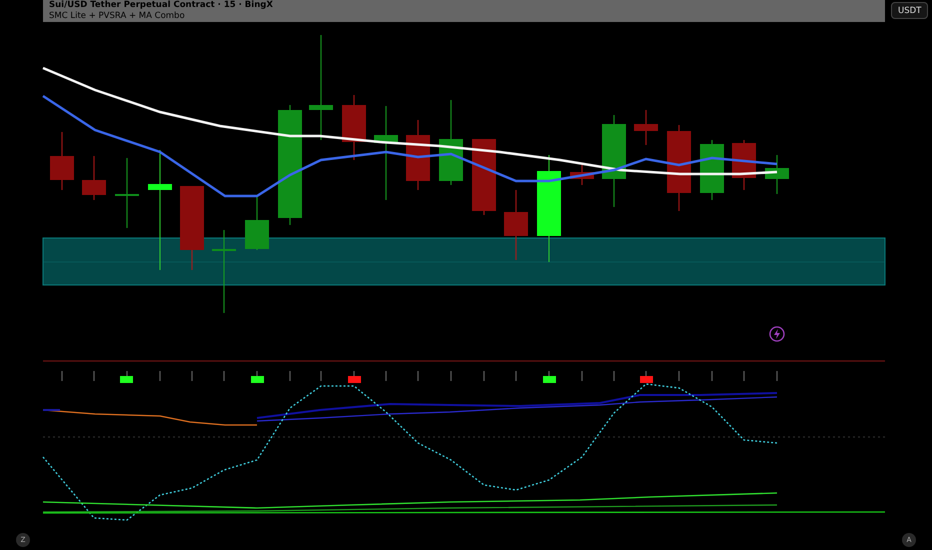 This screenshot has height=550, width=932. What do you see at coordinates (117, 16) in the screenshot?
I see `indicator-name: SMC Lite + PVSRA + MA Combo` at bounding box center [117, 16].